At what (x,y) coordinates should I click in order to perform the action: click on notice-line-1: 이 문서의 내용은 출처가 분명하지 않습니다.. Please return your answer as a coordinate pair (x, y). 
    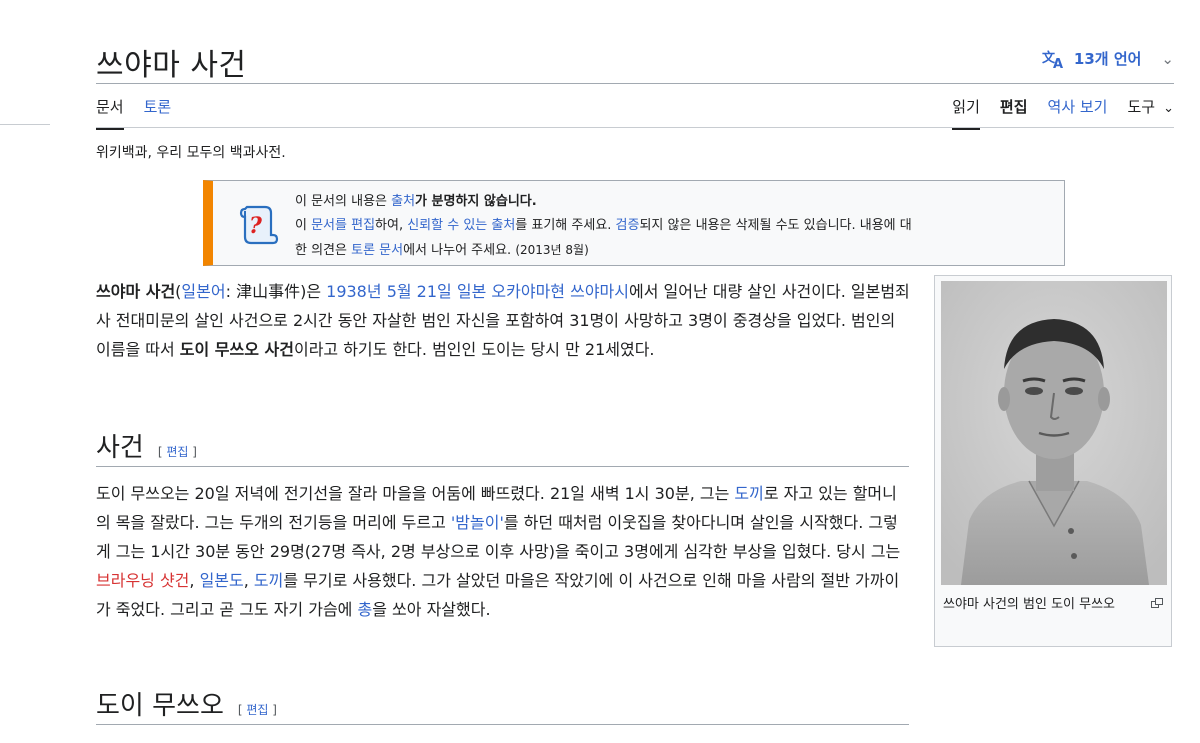
    Looking at the image, I should click on (677, 202).